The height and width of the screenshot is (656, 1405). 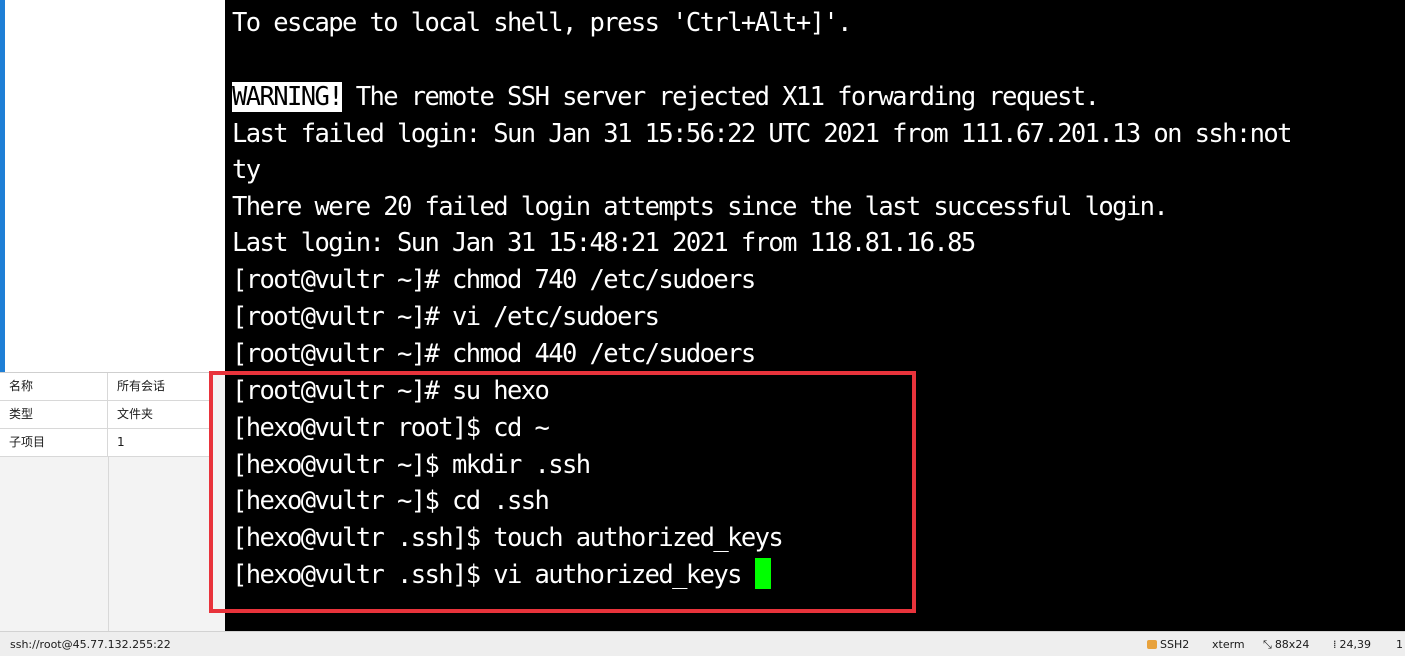 What do you see at coordinates (107, 186) in the screenshot?
I see `session-tree` at bounding box center [107, 186].